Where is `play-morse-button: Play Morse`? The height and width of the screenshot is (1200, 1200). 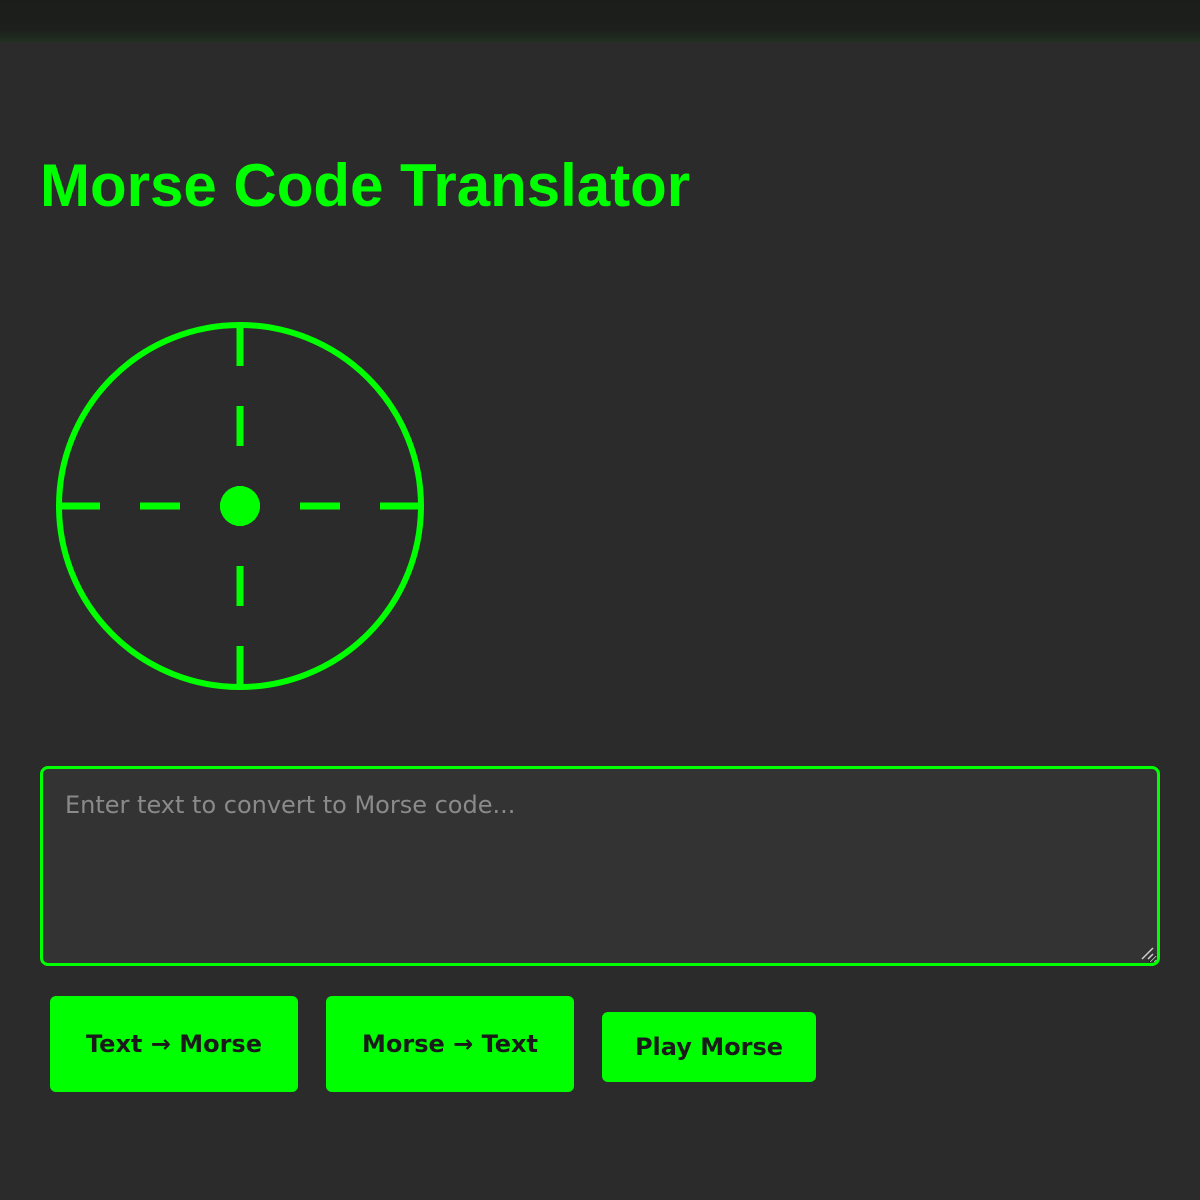
play-morse-button: Play Morse is located at coordinates (709, 1047).